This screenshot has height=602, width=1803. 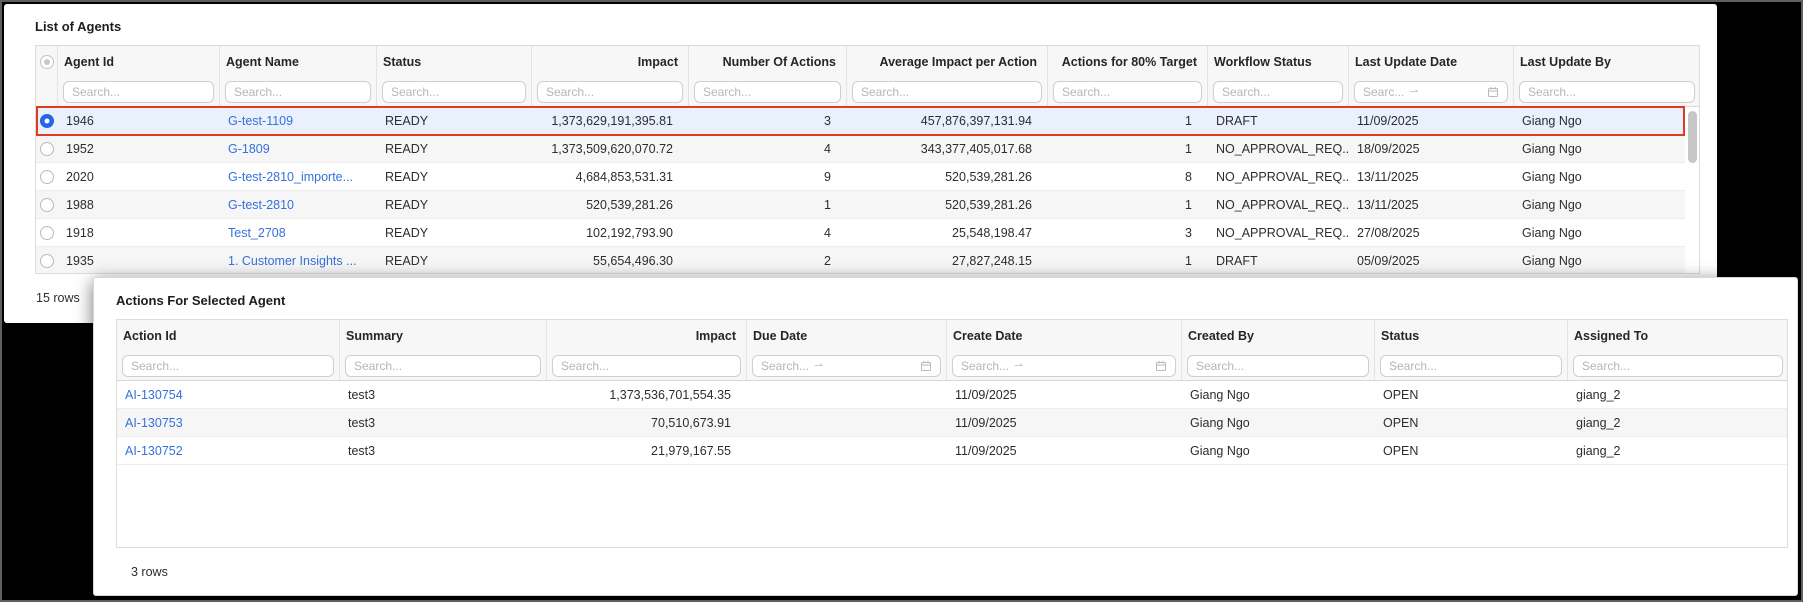 What do you see at coordinates (154, 423) in the screenshot?
I see `action-link-action_id: AI-130753` at bounding box center [154, 423].